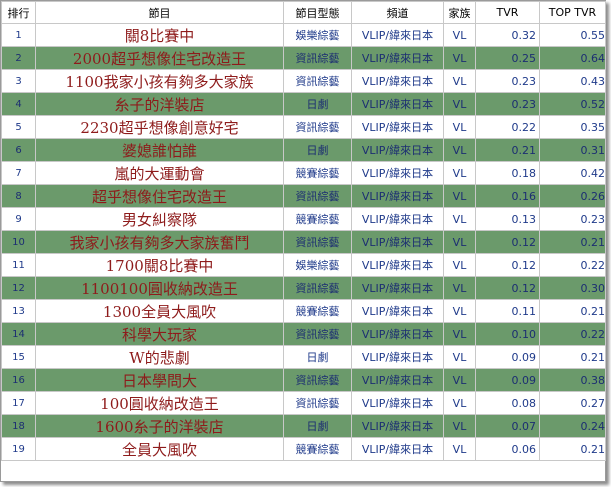 The height and width of the screenshot is (487, 611). What do you see at coordinates (507, 104) in the screenshot?
I see `tvr-cell: 0.23` at bounding box center [507, 104].